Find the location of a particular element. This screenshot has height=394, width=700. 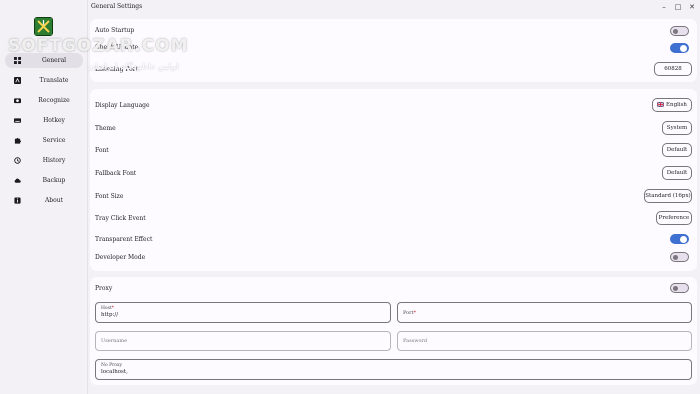

check-update-label: Check Update is located at coordinates (117, 47).